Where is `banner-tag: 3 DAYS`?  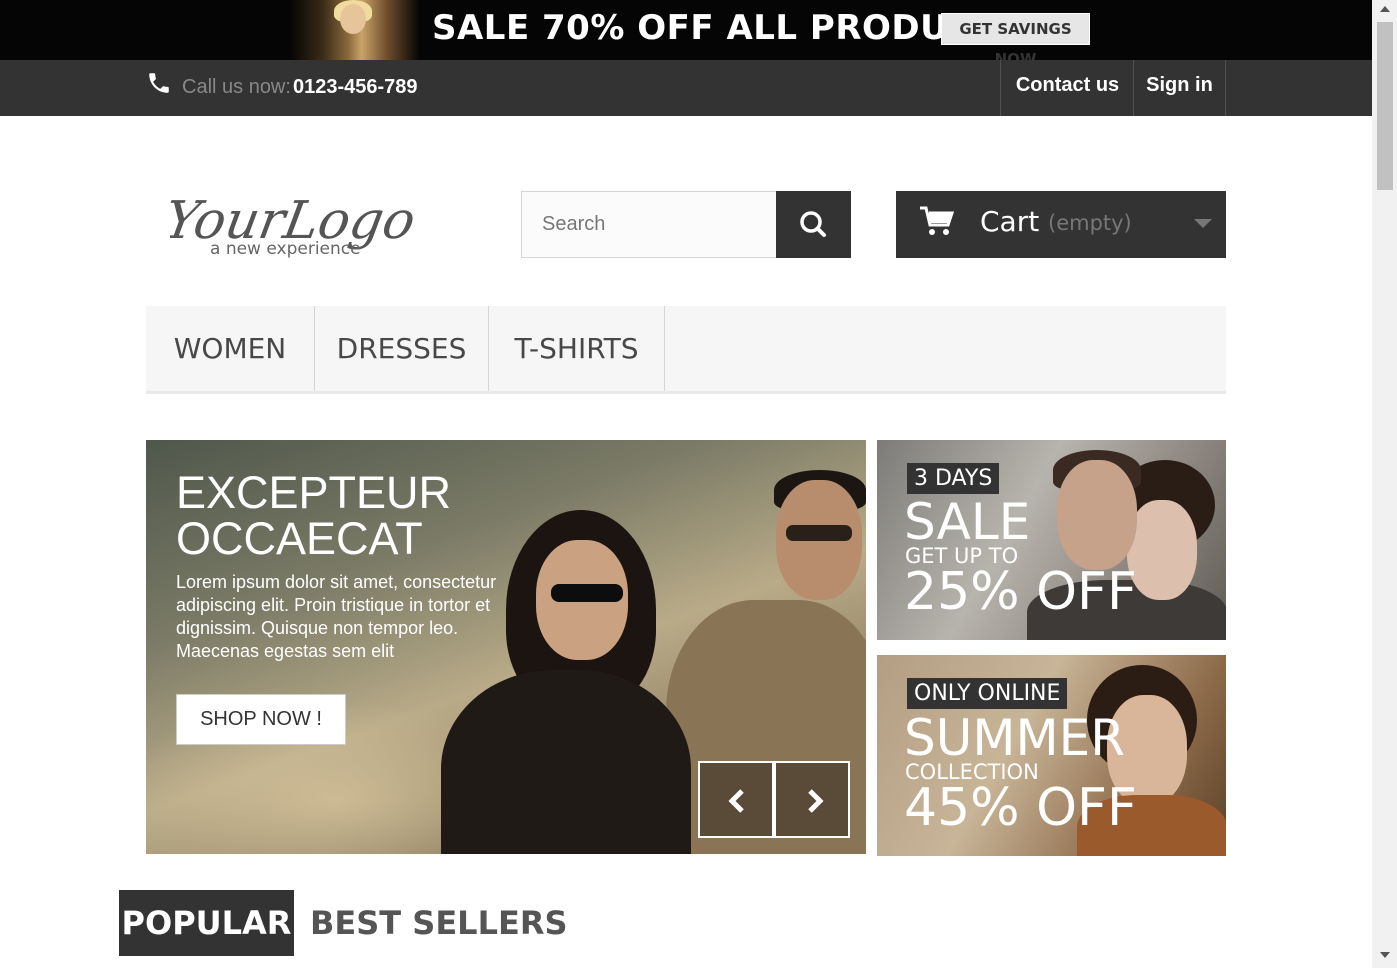 banner-tag: 3 DAYS is located at coordinates (953, 478).